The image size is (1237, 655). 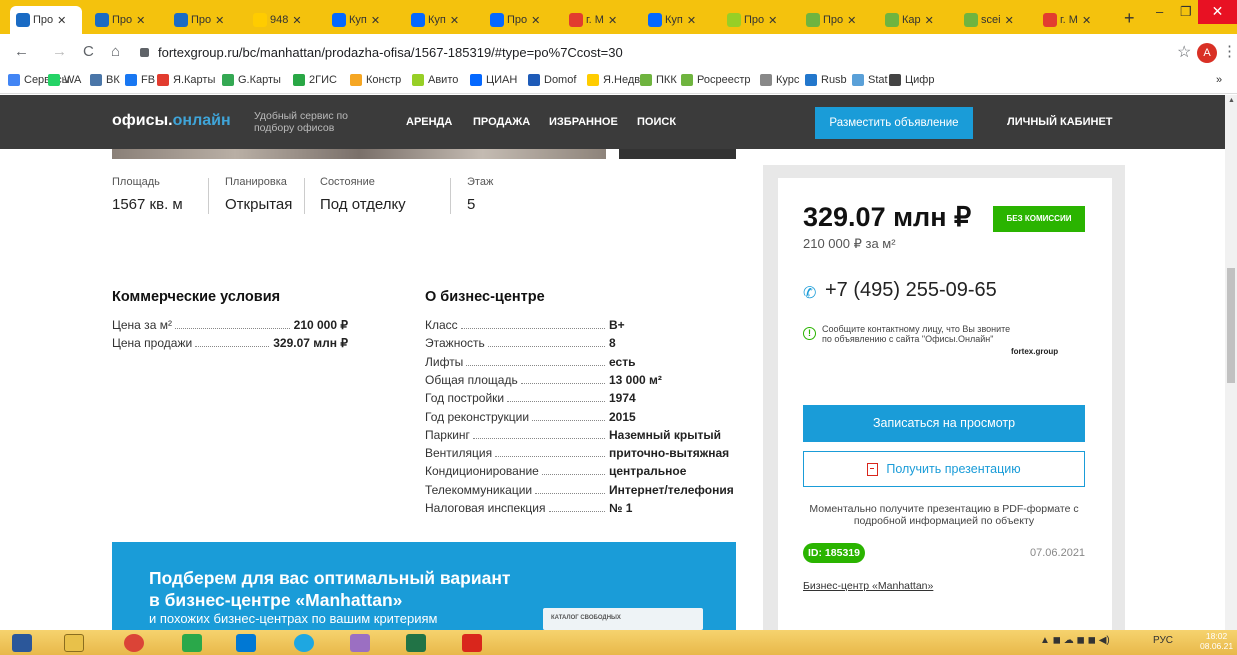 I want to click on home-icon: ⌂, so click(x=115, y=51).